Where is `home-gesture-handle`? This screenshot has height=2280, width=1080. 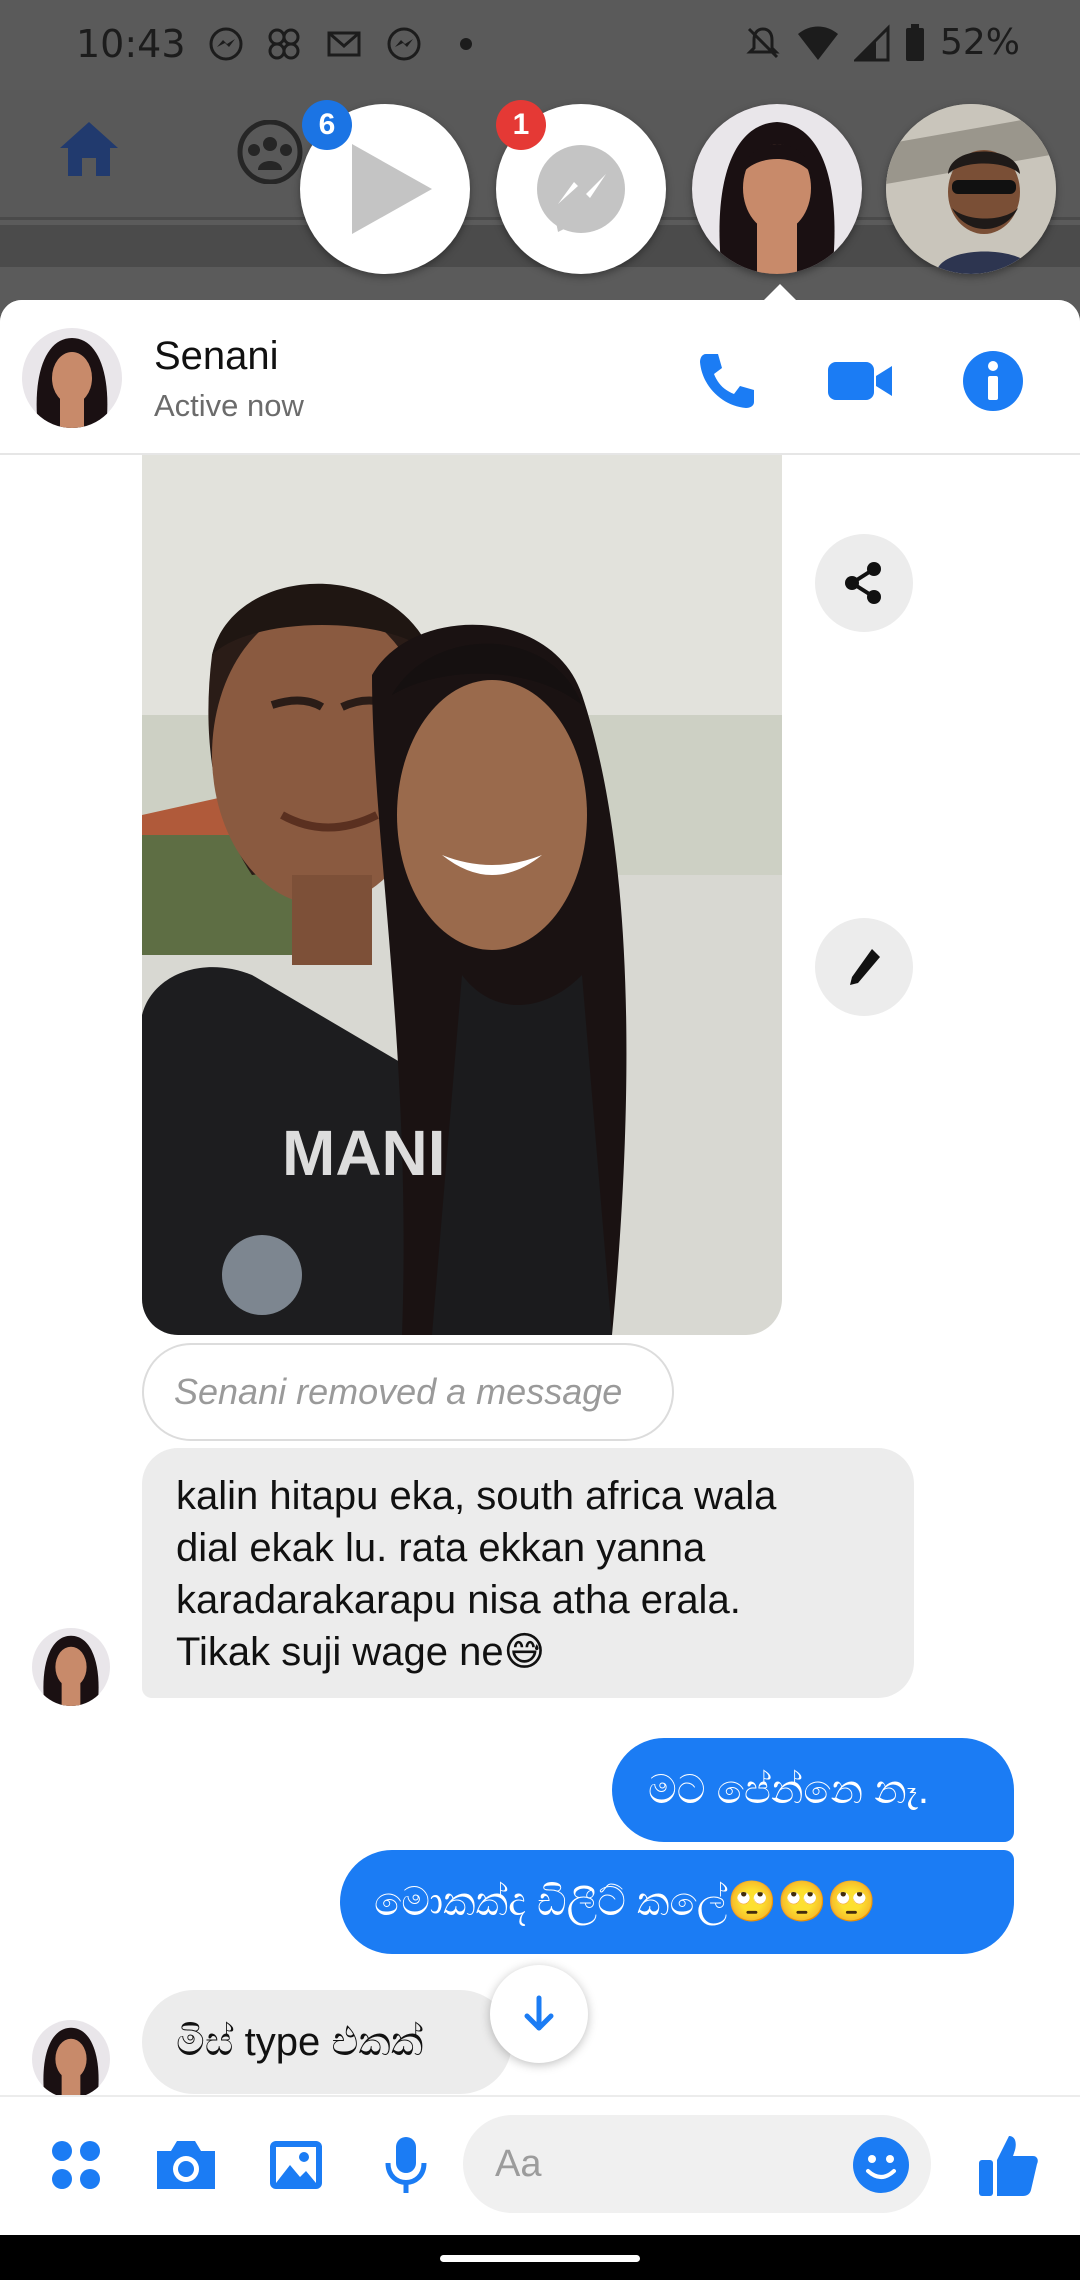
home-gesture-handle is located at coordinates (540, 2258).